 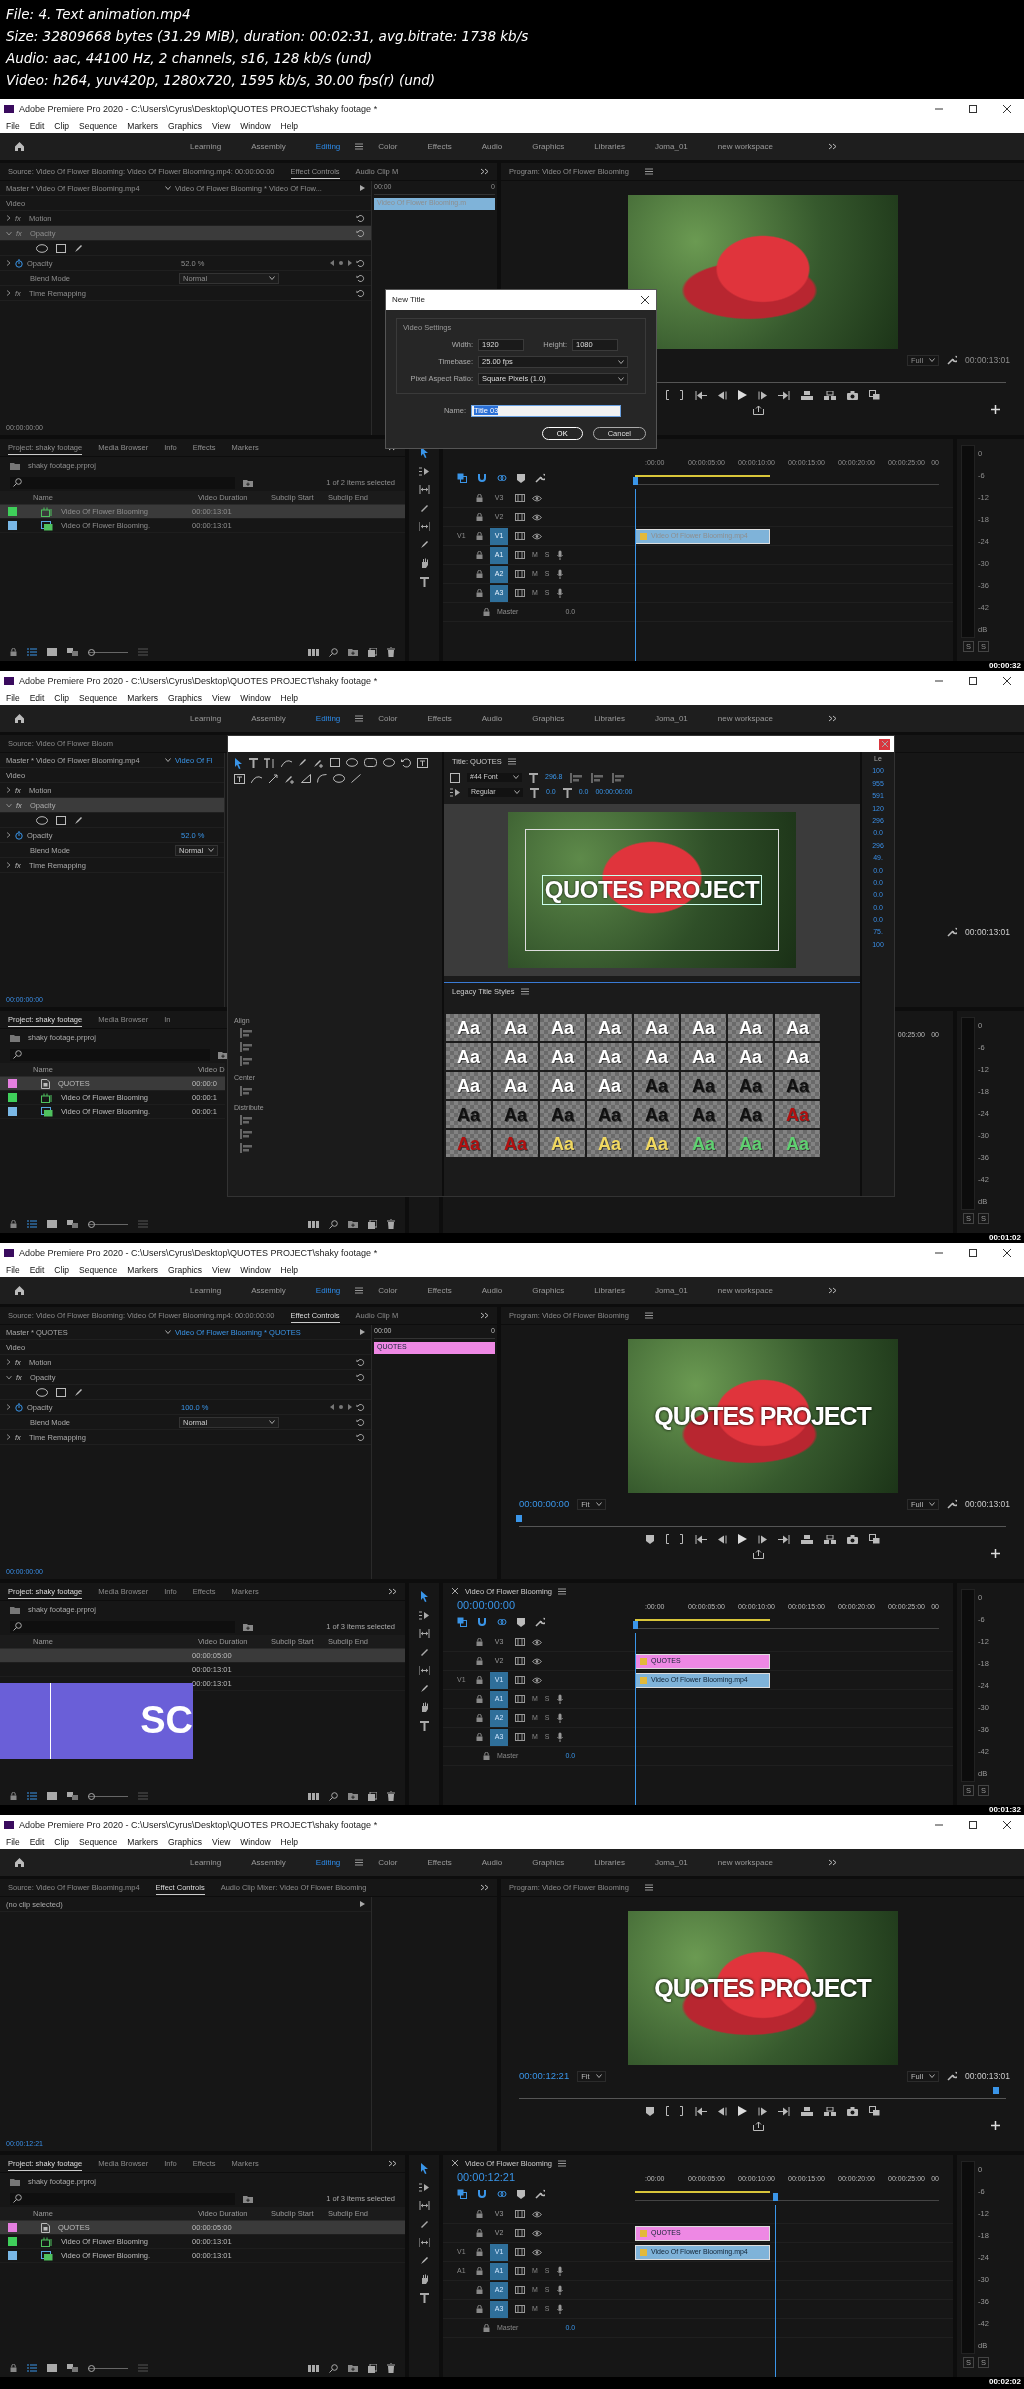 What do you see at coordinates (829, 395) in the screenshot?
I see `extract-icon` at bounding box center [829, 395].